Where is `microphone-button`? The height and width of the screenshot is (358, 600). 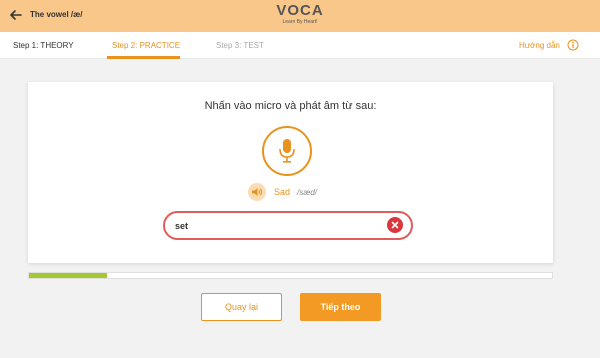
microphone-button is located at coordinates (287, 151).